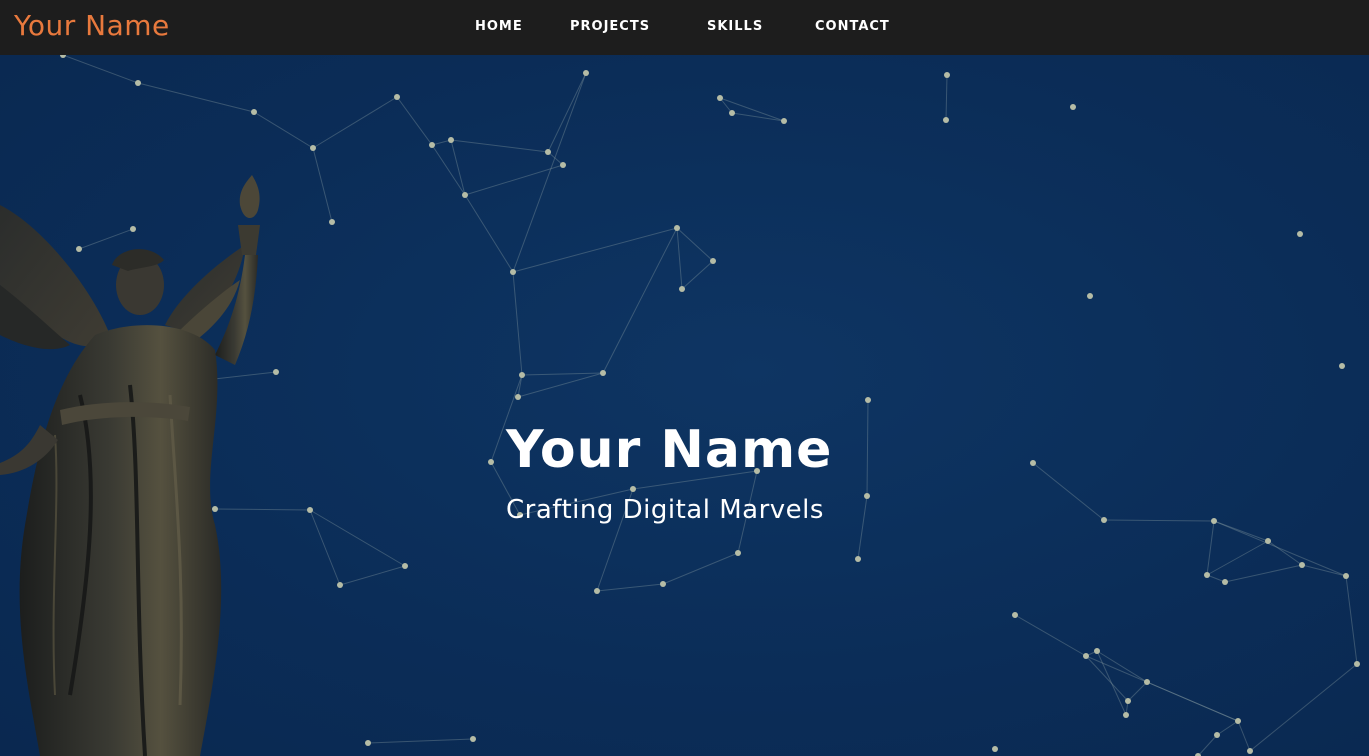 The image size is (1369, 756). I want to click on crescent-moon-icon, so click(1349, 26).